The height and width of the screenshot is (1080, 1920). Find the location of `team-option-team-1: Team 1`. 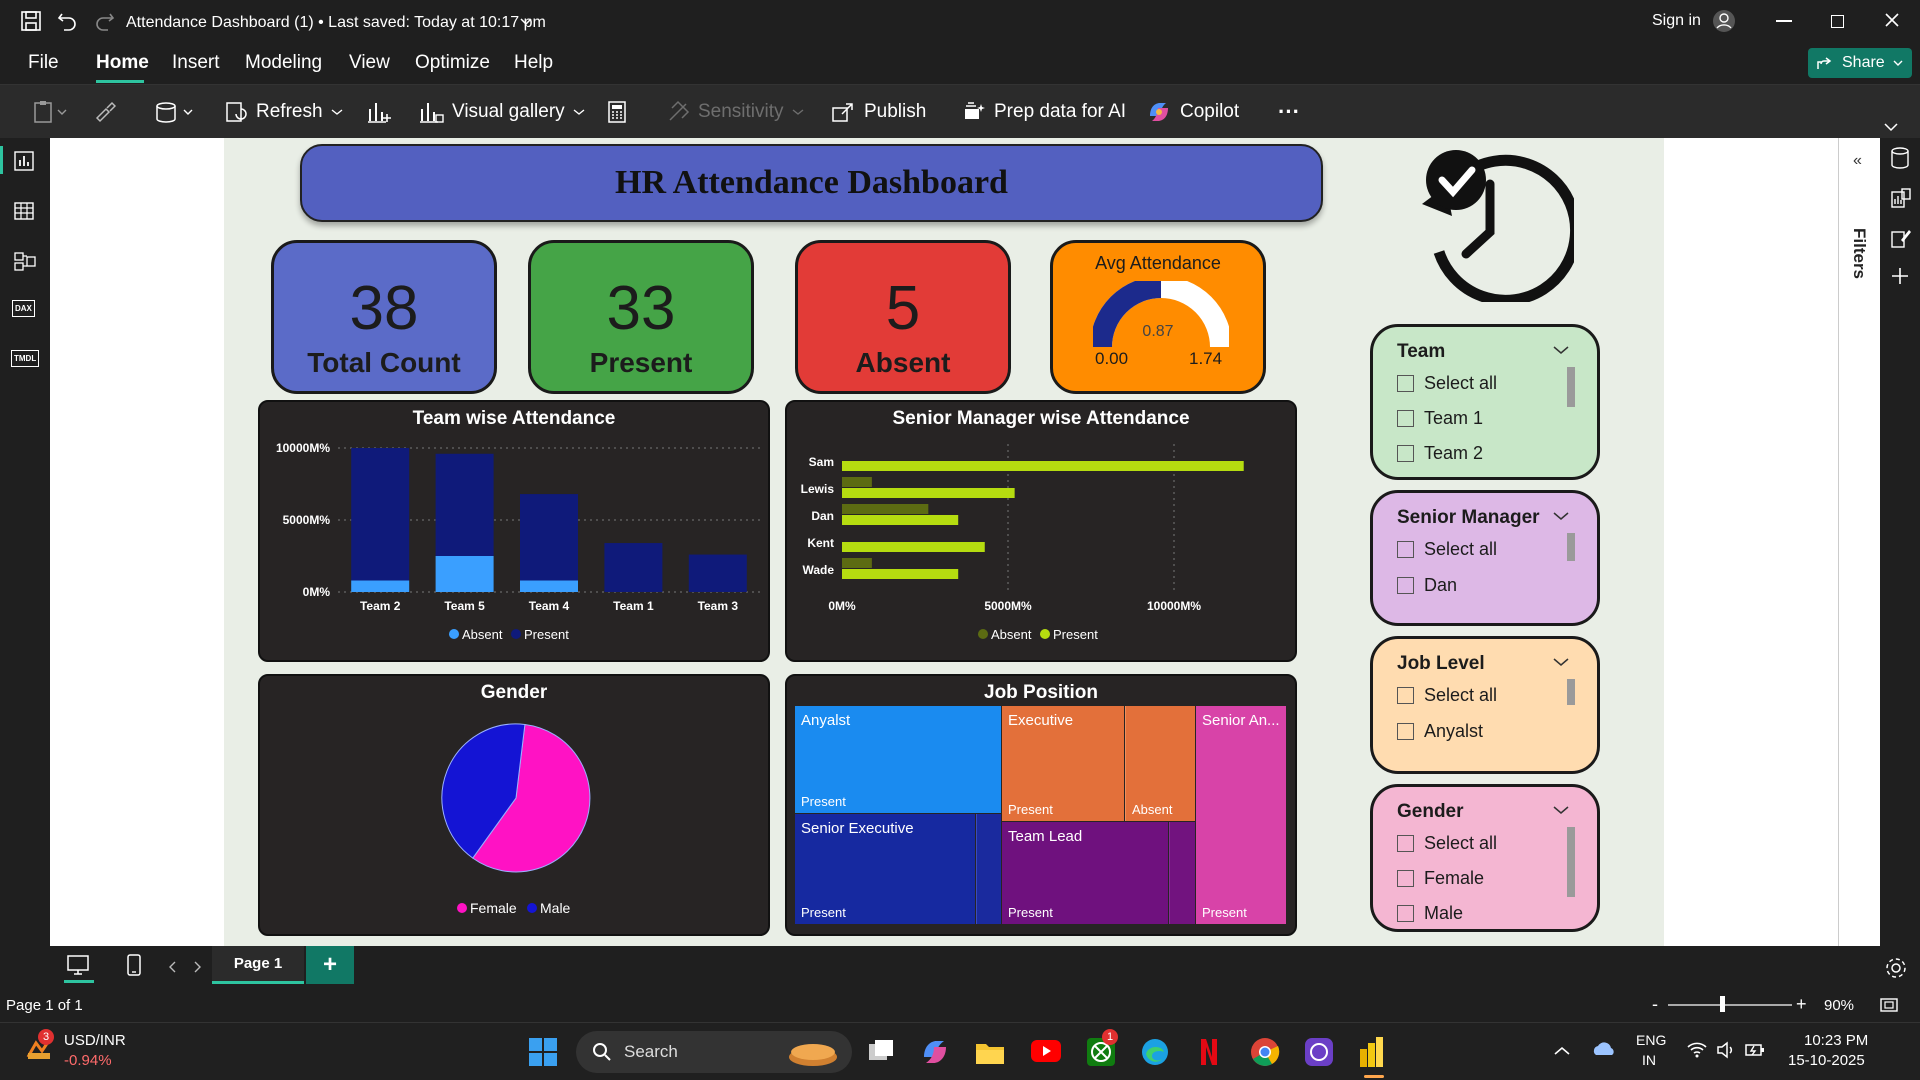

team-option-team-1: Team 1 is located at coordinates (1440, 418).